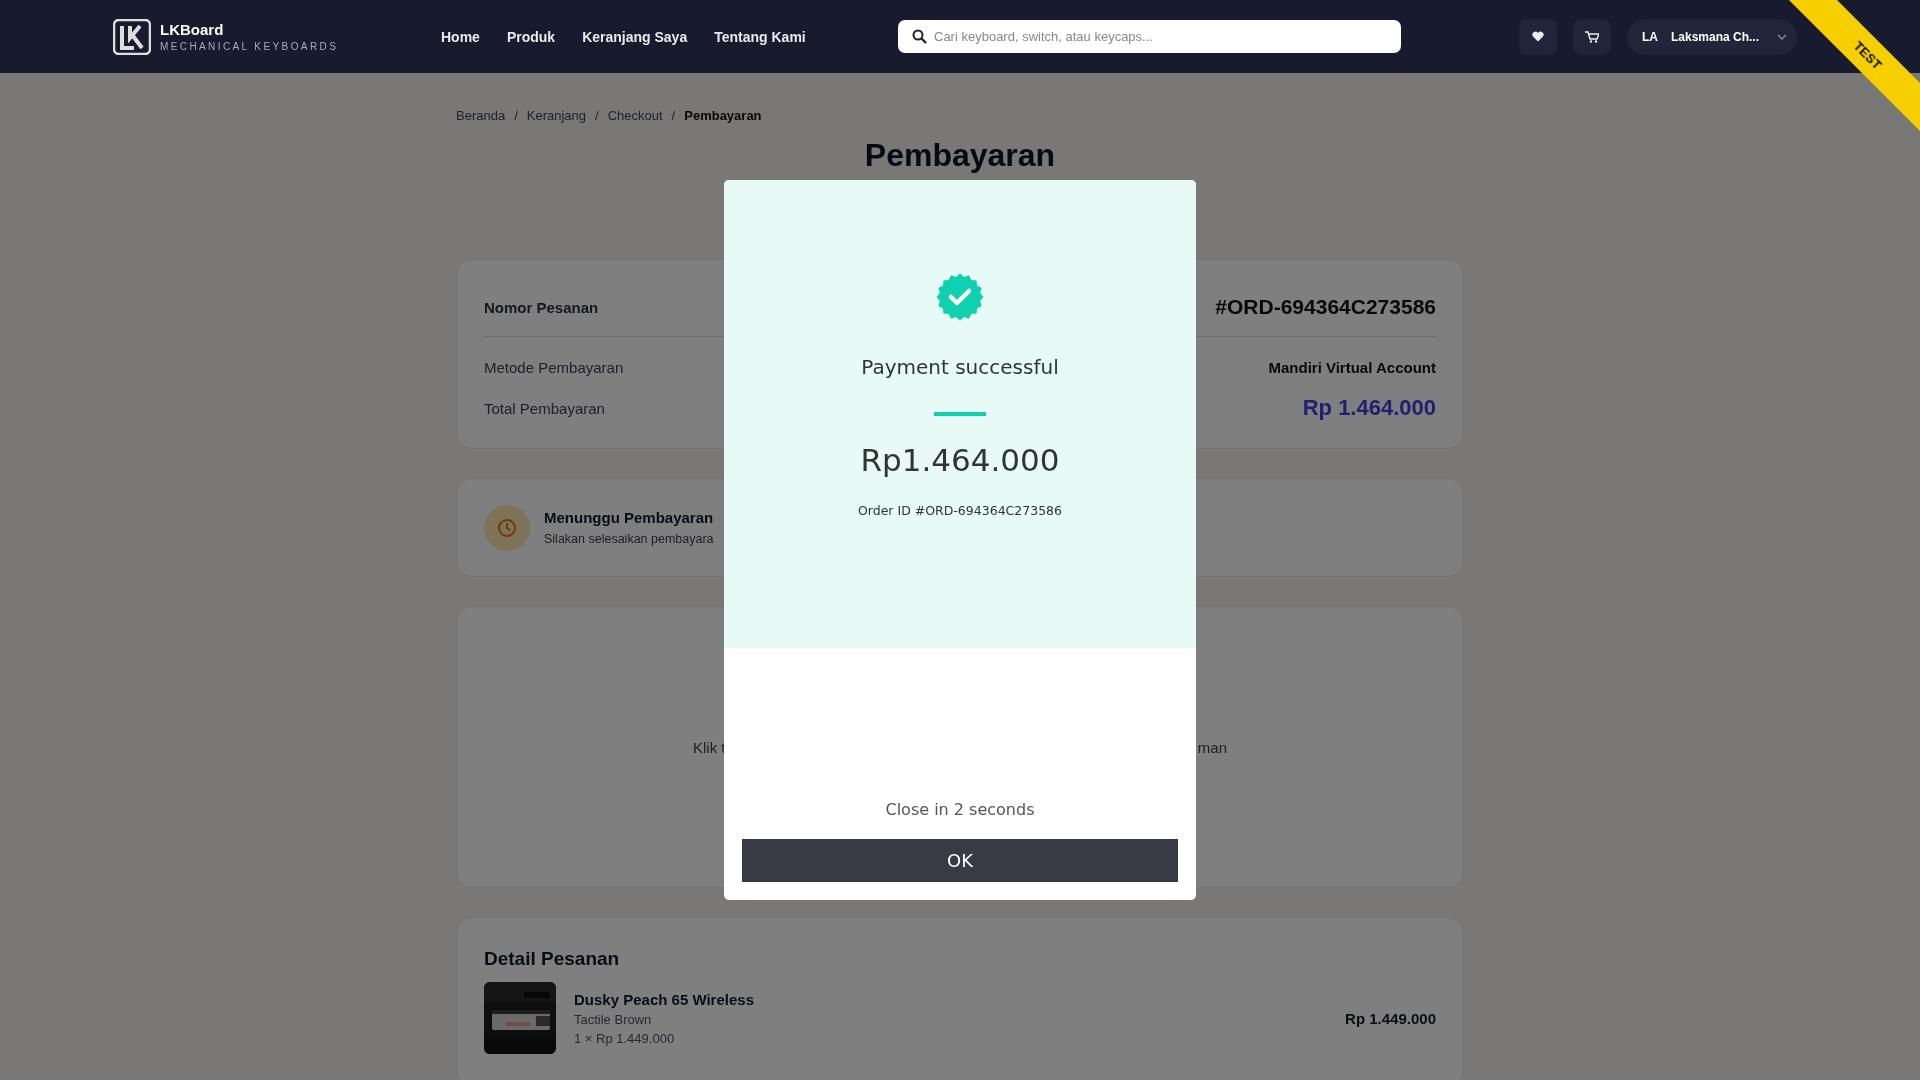 The height and width of the screenshot is (1080, 1920). Describe the element at coordinates (635, 36) in the screenshot. I see `nav-link: Keranjang Saya` at that location.